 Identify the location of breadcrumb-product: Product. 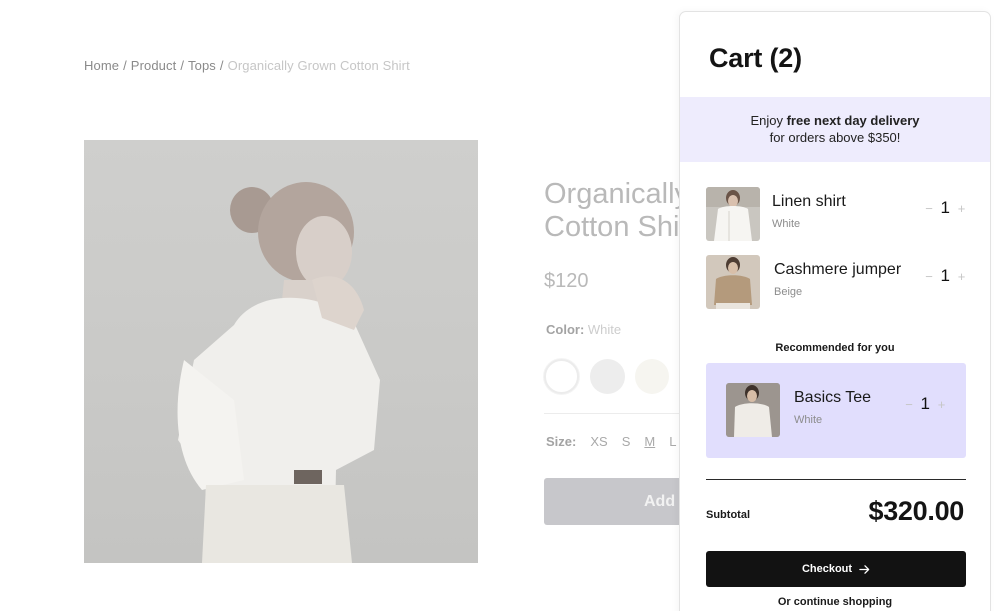
(154, 65).